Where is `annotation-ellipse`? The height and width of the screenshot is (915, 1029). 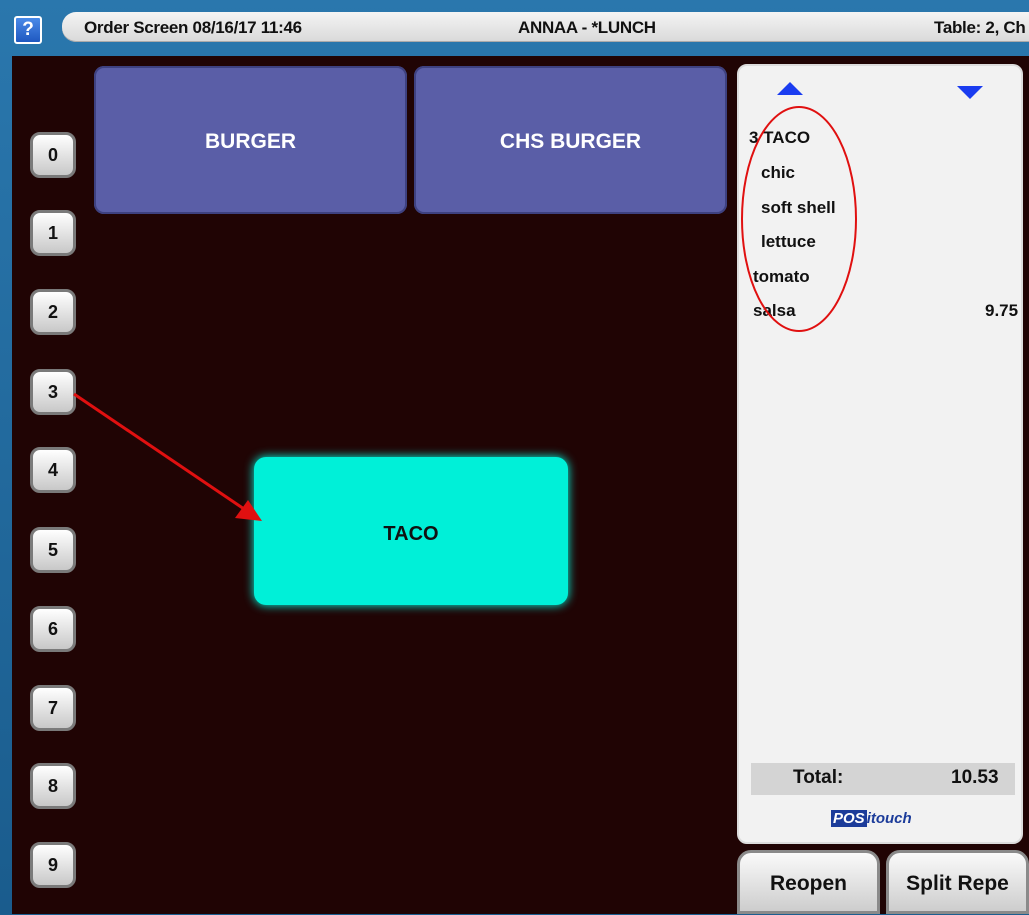 annotation-ellipse is located at coordinates (799, 219).